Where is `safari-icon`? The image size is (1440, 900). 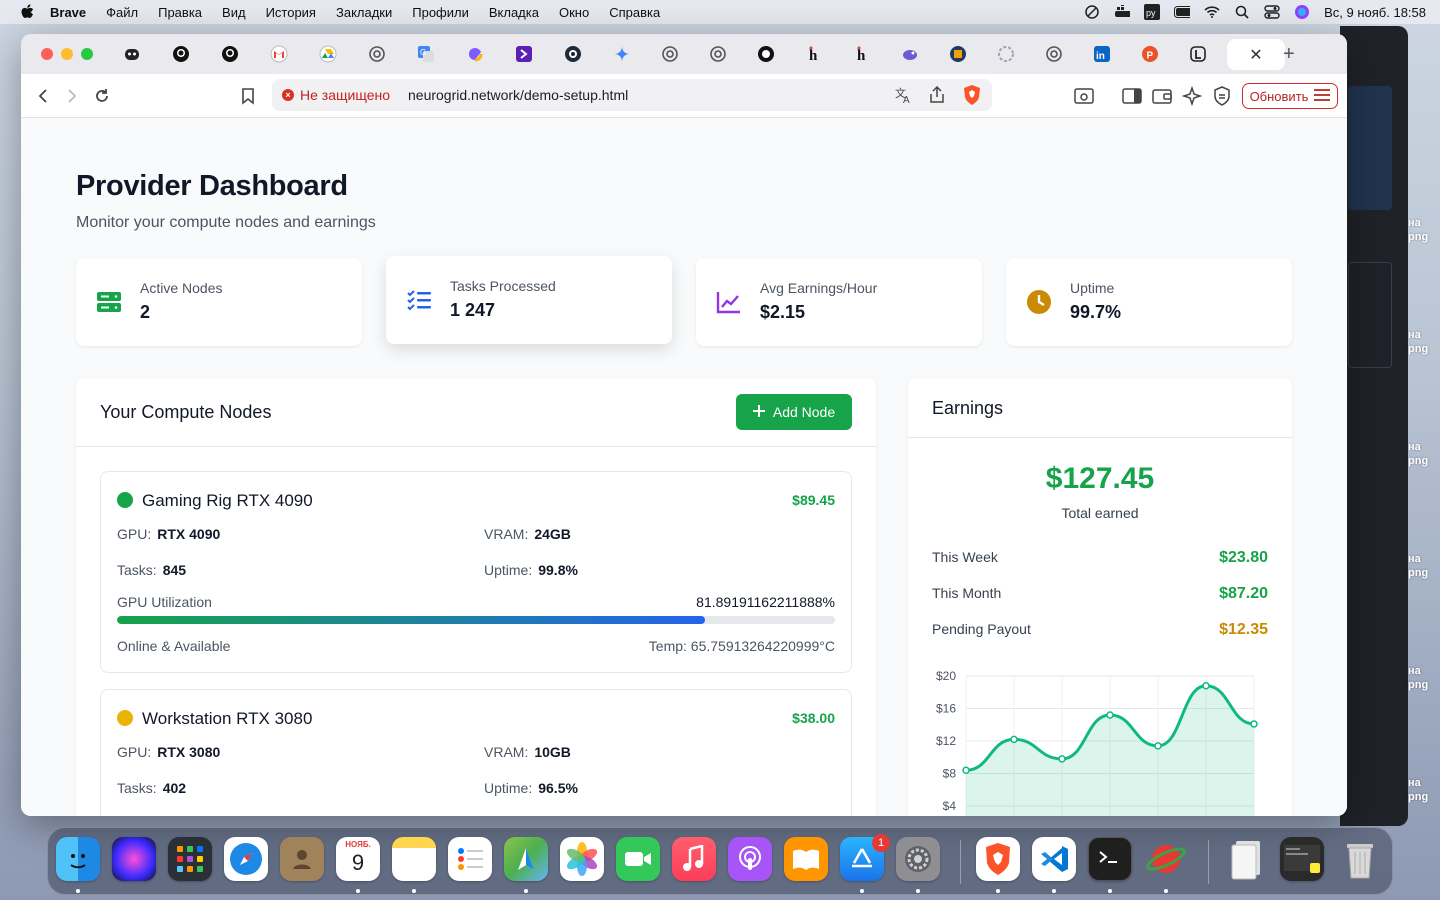 safari-icon is located at coordinates (246, 859).